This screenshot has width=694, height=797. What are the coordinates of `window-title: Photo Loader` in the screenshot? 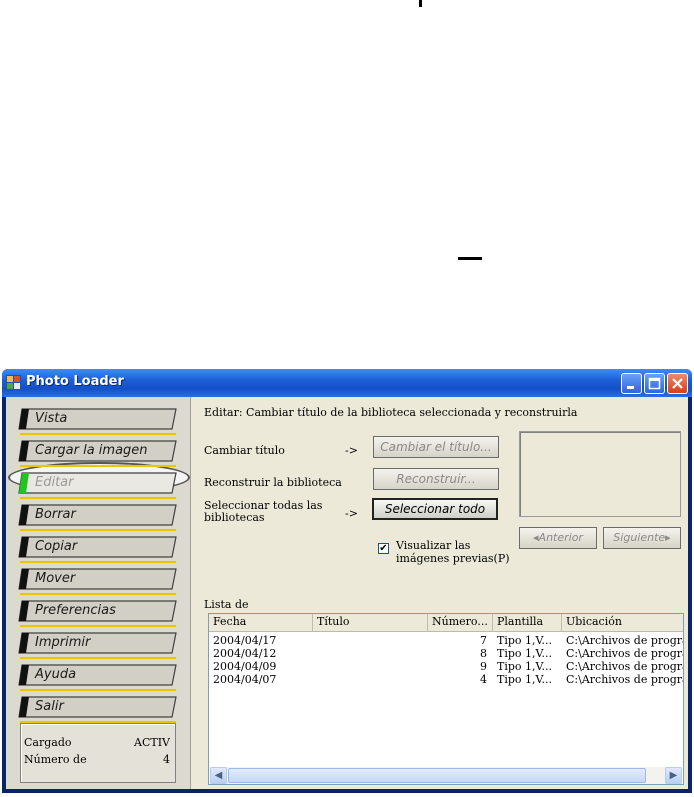 It's located at (75, 381).